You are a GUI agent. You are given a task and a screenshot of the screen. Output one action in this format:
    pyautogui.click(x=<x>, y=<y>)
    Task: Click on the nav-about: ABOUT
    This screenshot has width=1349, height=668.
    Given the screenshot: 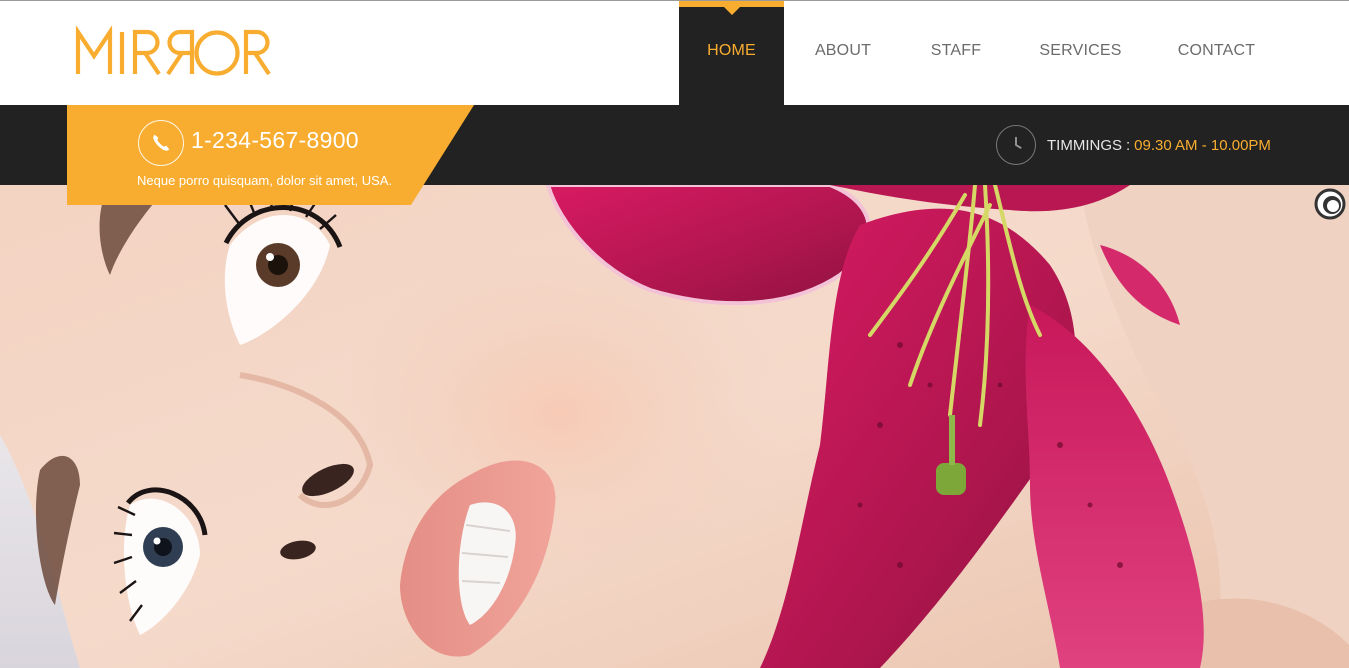 What is the action you would take?
    pyautogui.click(x=843, y=53)
    